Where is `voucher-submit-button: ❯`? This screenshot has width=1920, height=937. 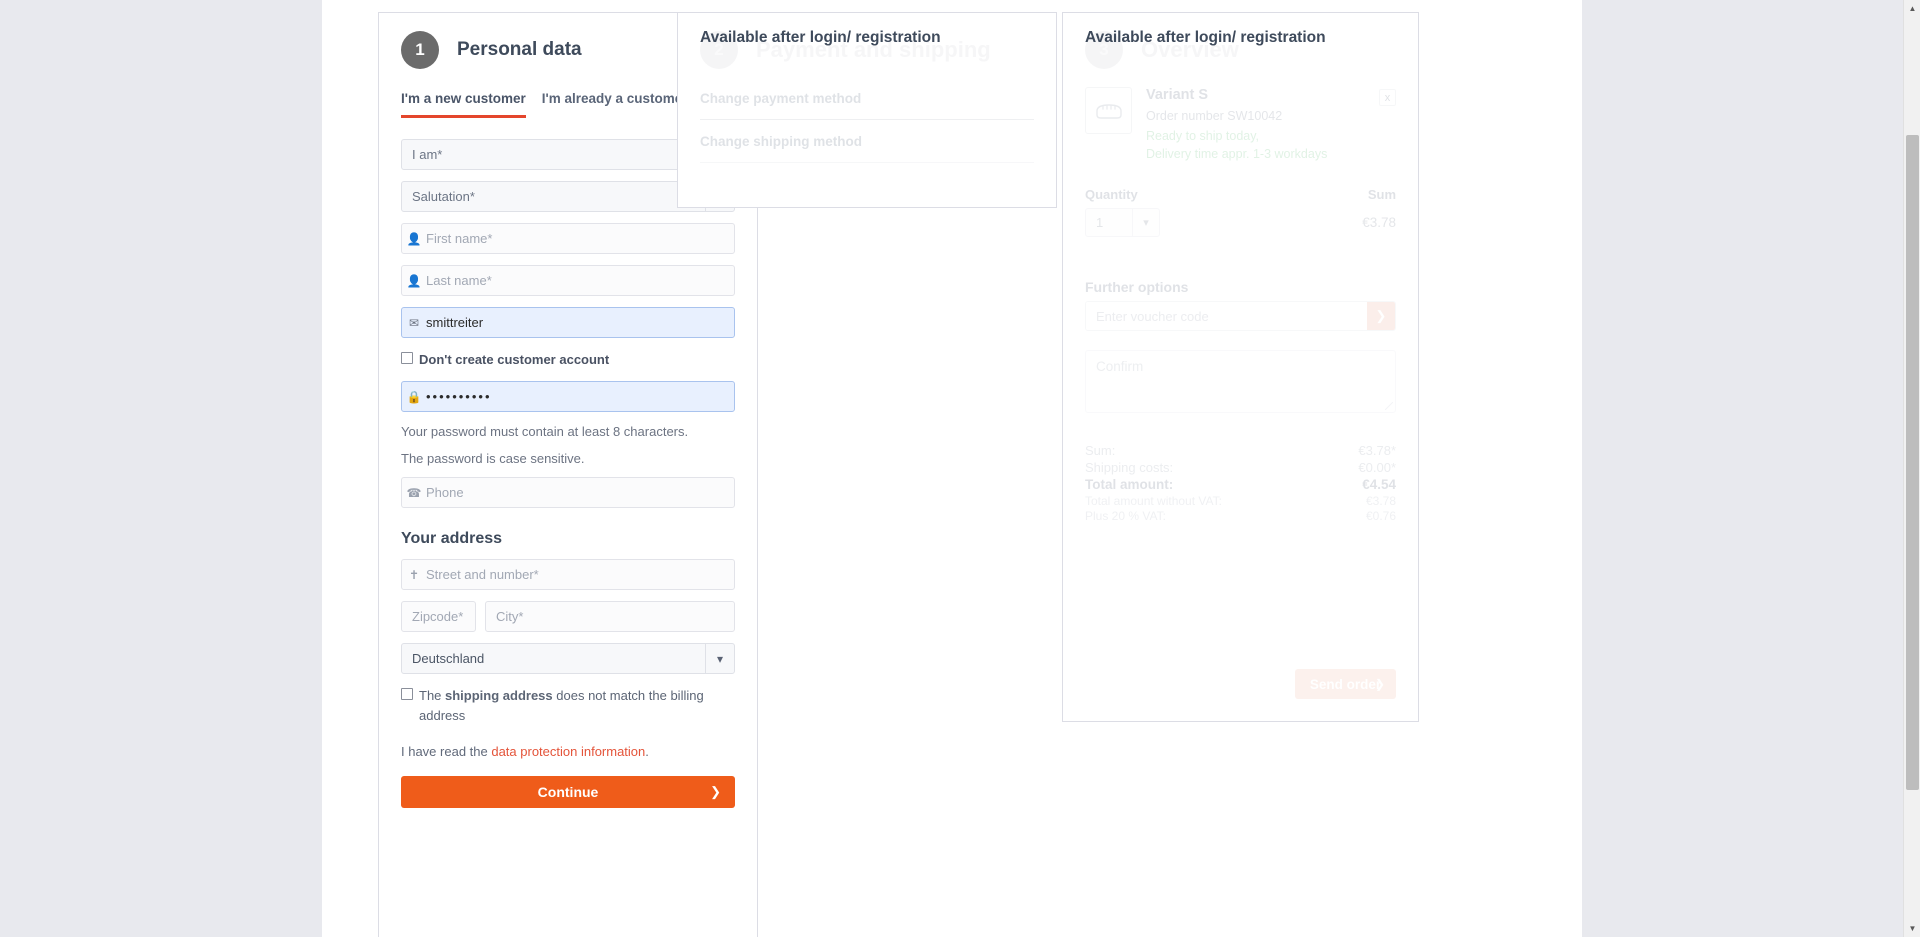 voucher-submit-button: ❯ is located at coordinates (1381, 316).